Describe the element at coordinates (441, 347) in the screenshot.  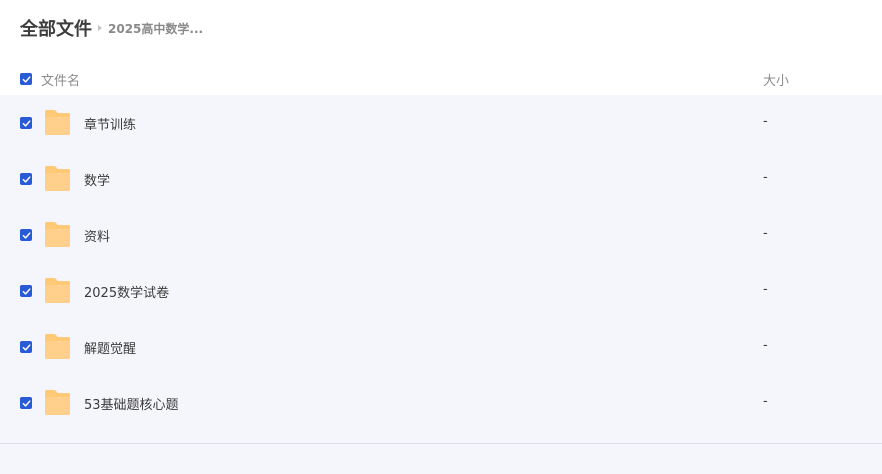
I see `table-row: 解题觉醒 -` at that location.